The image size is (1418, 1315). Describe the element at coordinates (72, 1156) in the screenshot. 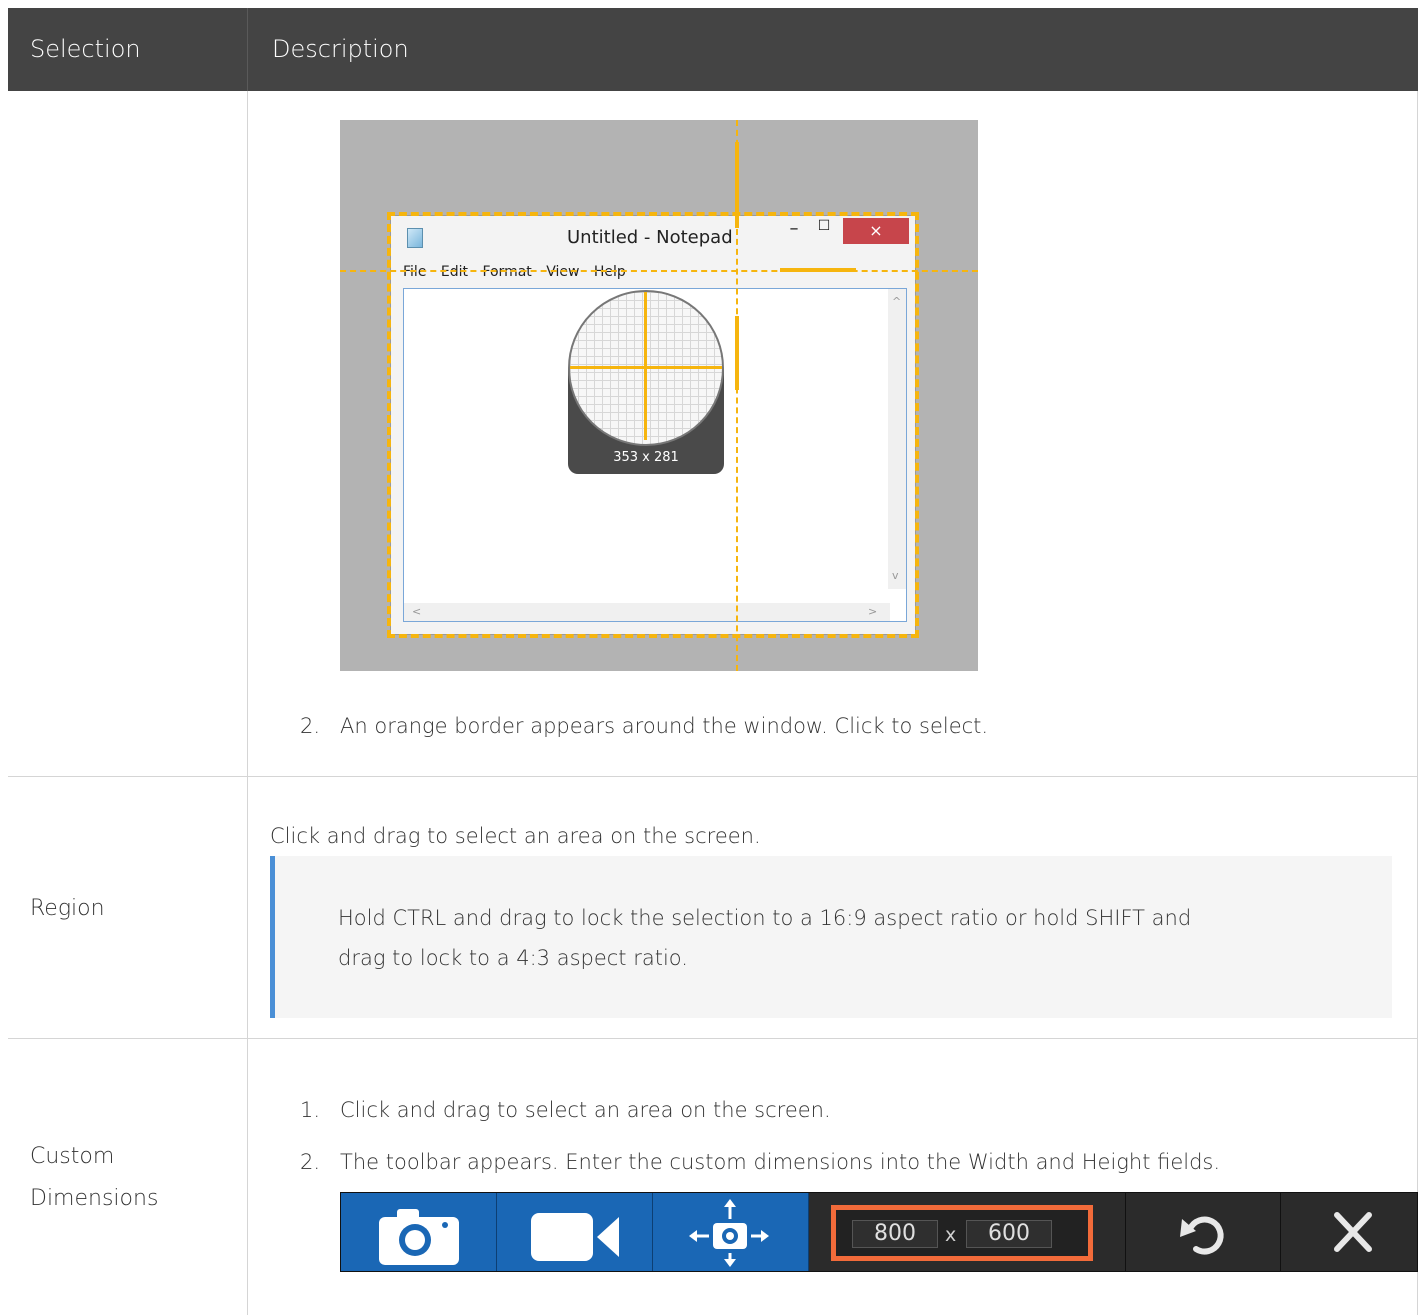

I see `row-label-custom-dimensions-line-1: Custom` at that location.